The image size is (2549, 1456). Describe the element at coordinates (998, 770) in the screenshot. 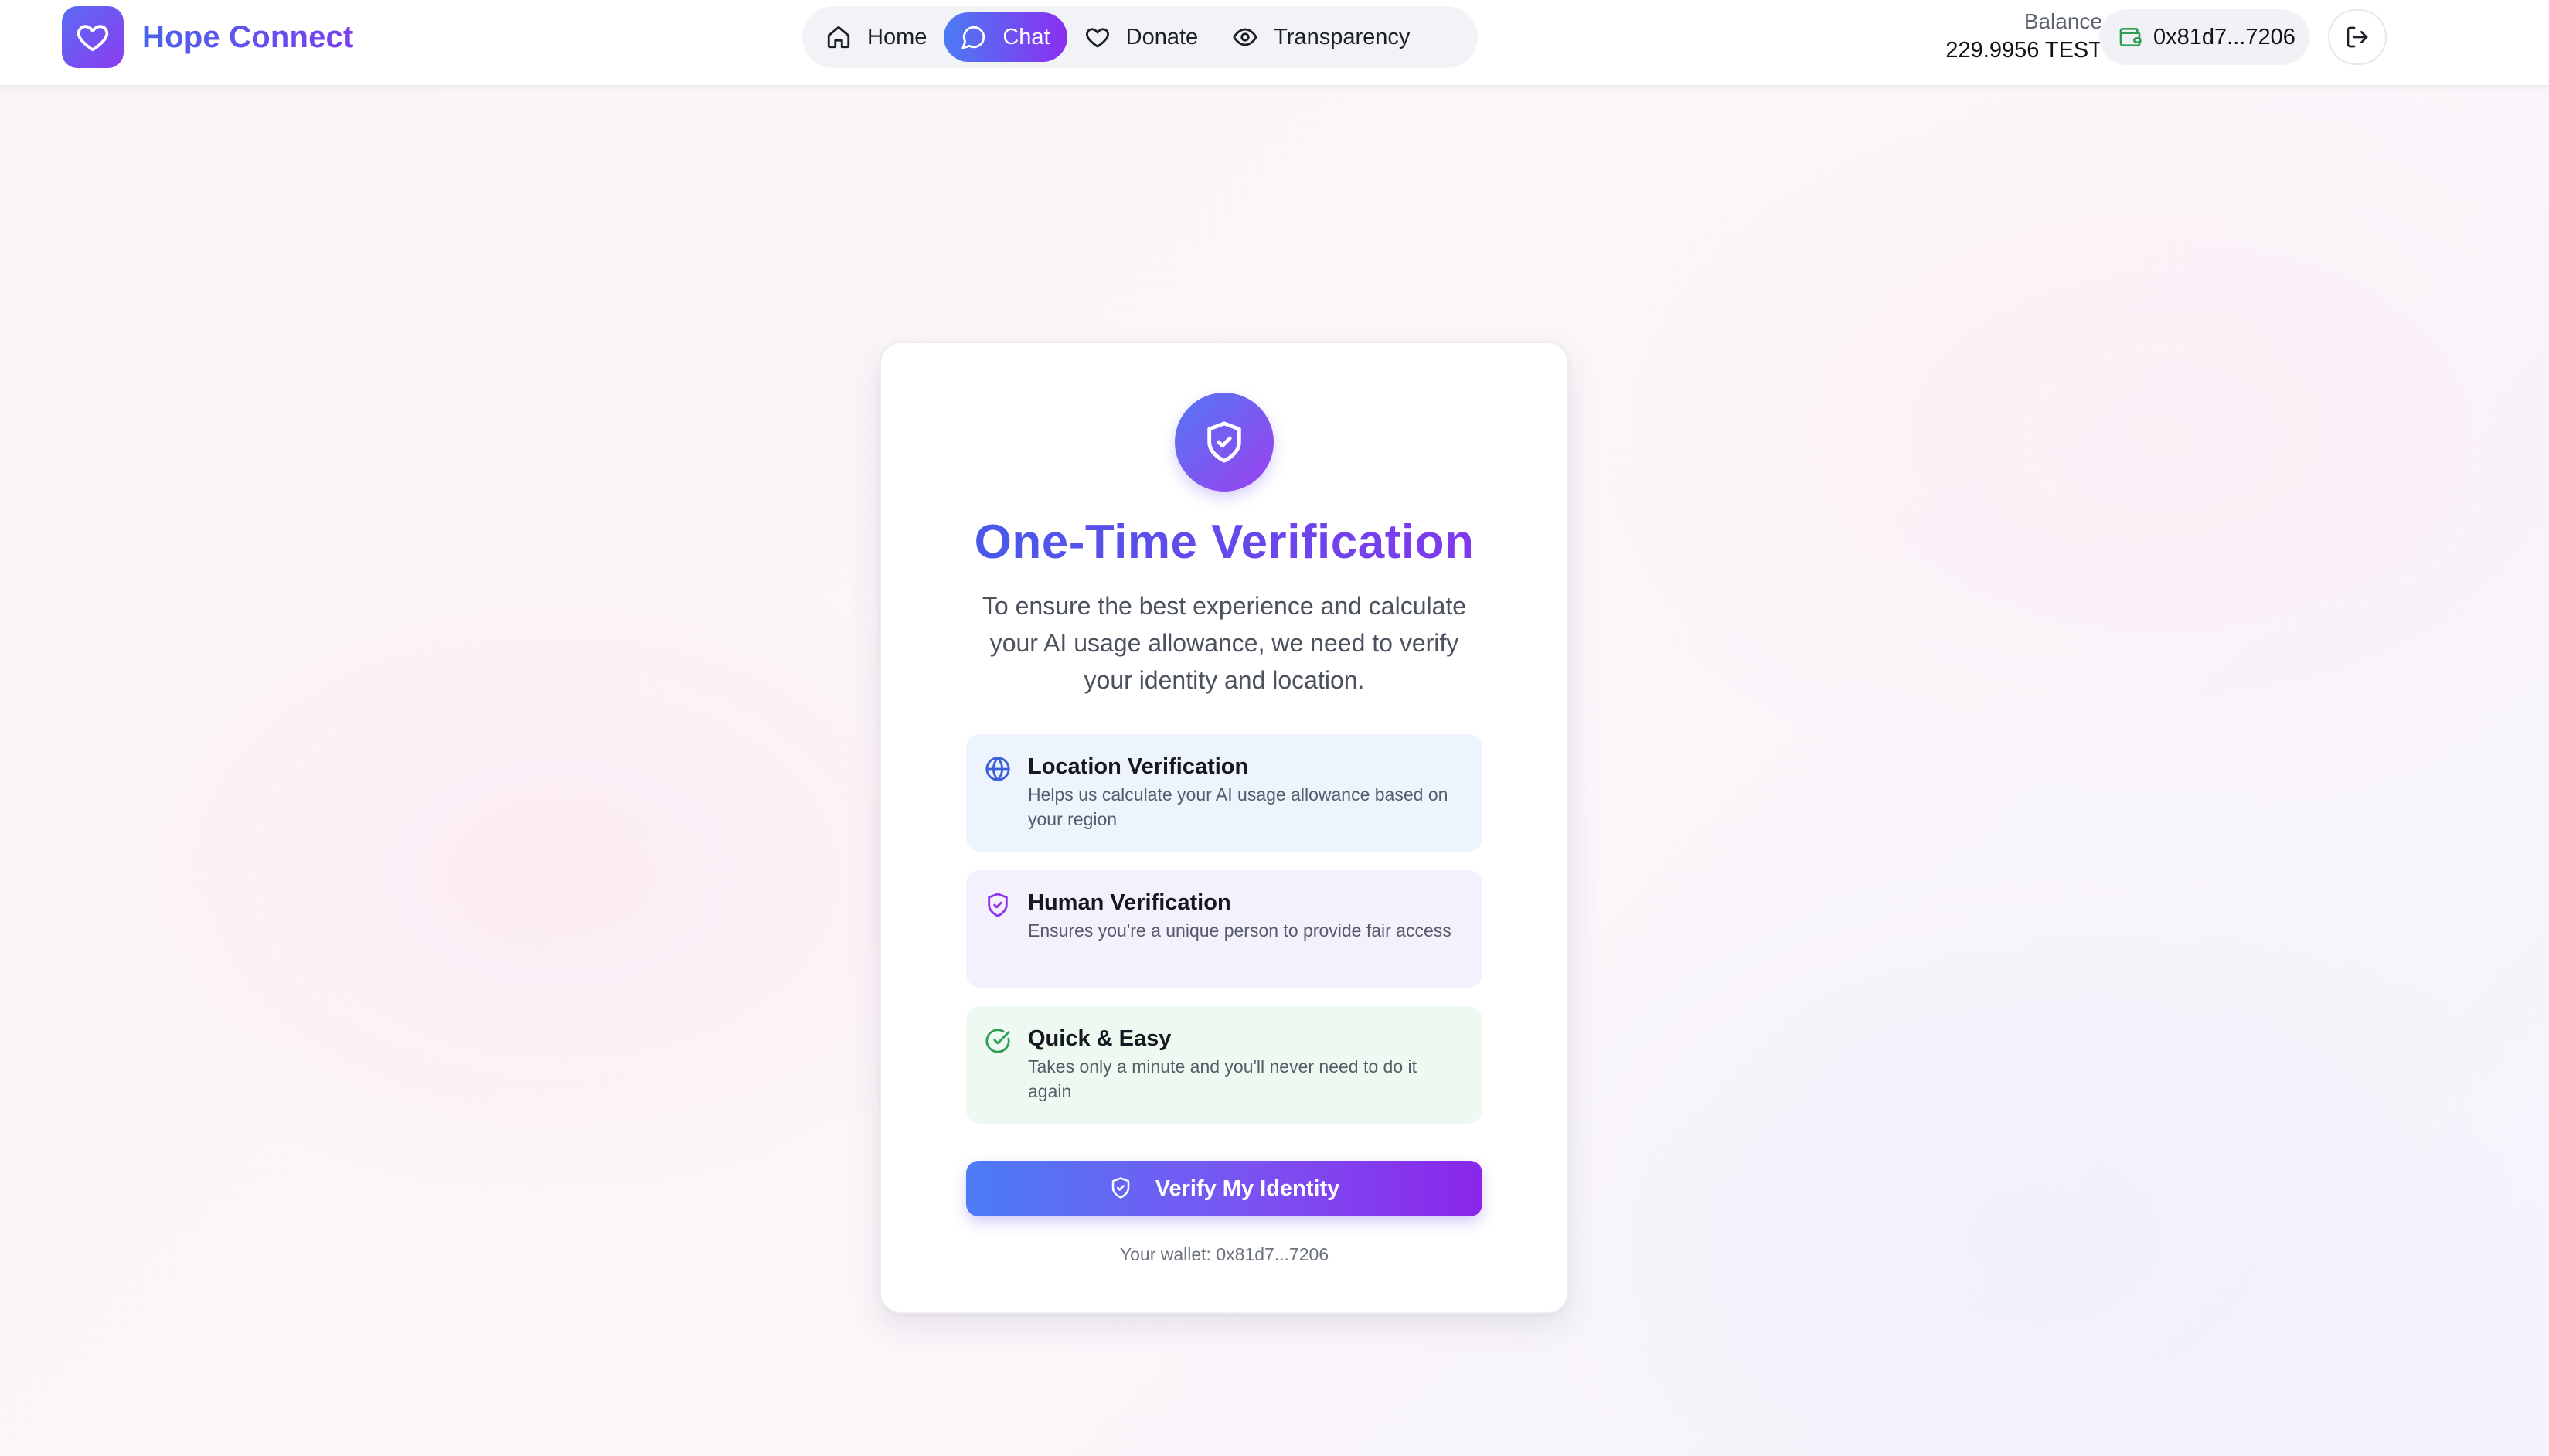

I see `globe-icon` at that location.